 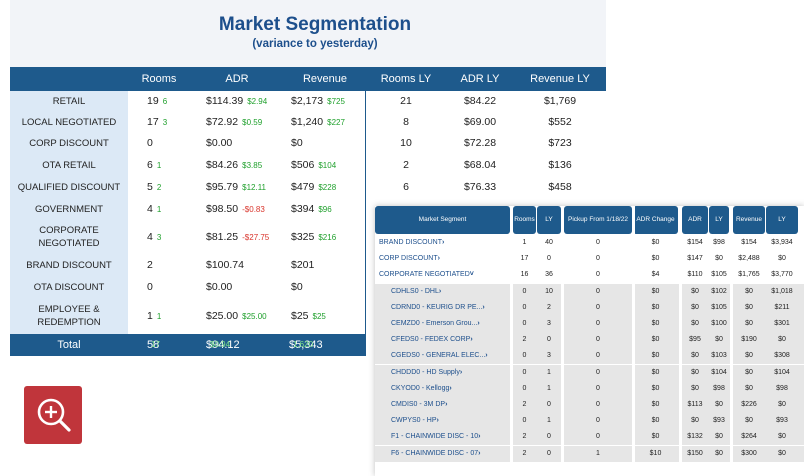 I want to click on segment-link: CDRND0 - KEURIG DR PE...›, so click(x=450, y=308).